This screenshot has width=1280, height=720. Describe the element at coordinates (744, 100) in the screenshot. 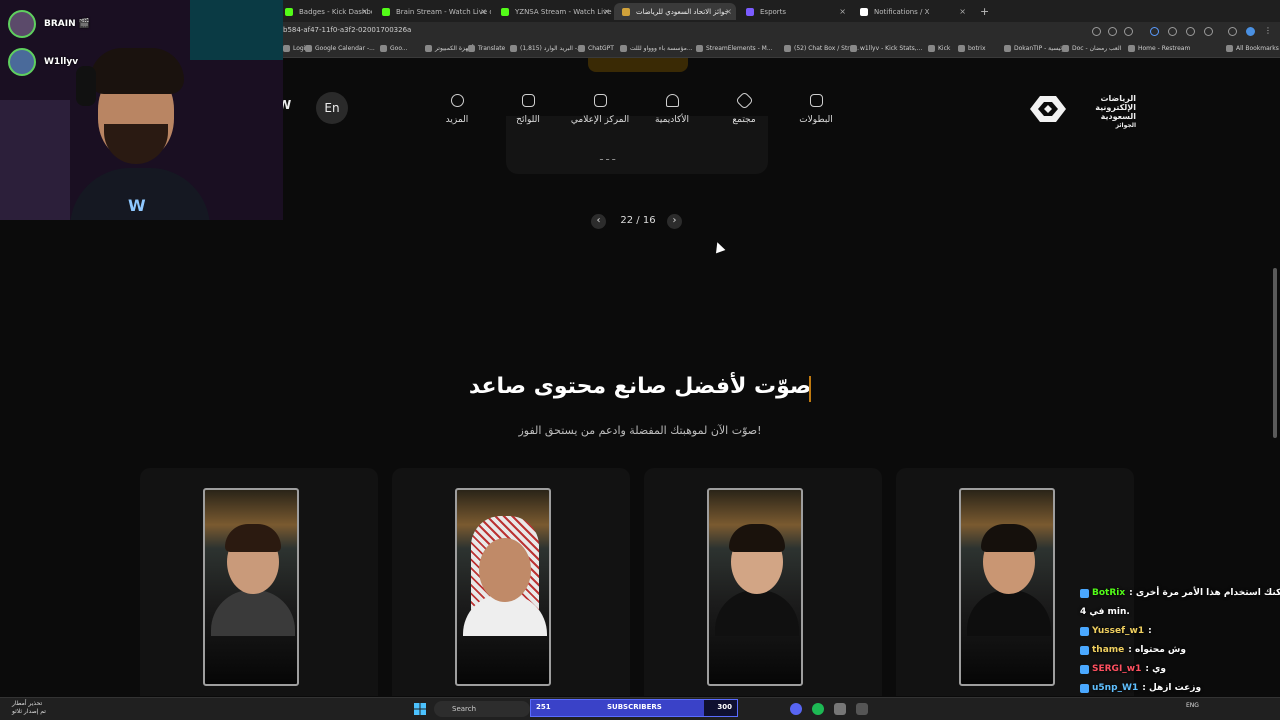

I see `community-icon` at that location.